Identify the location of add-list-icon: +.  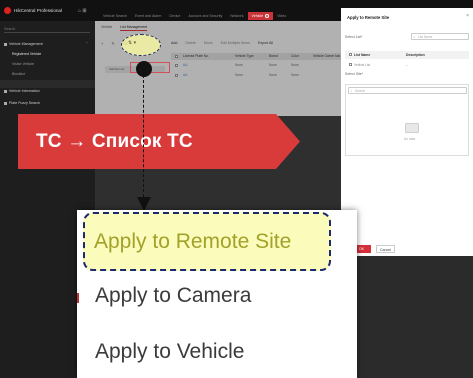
(102, 43).